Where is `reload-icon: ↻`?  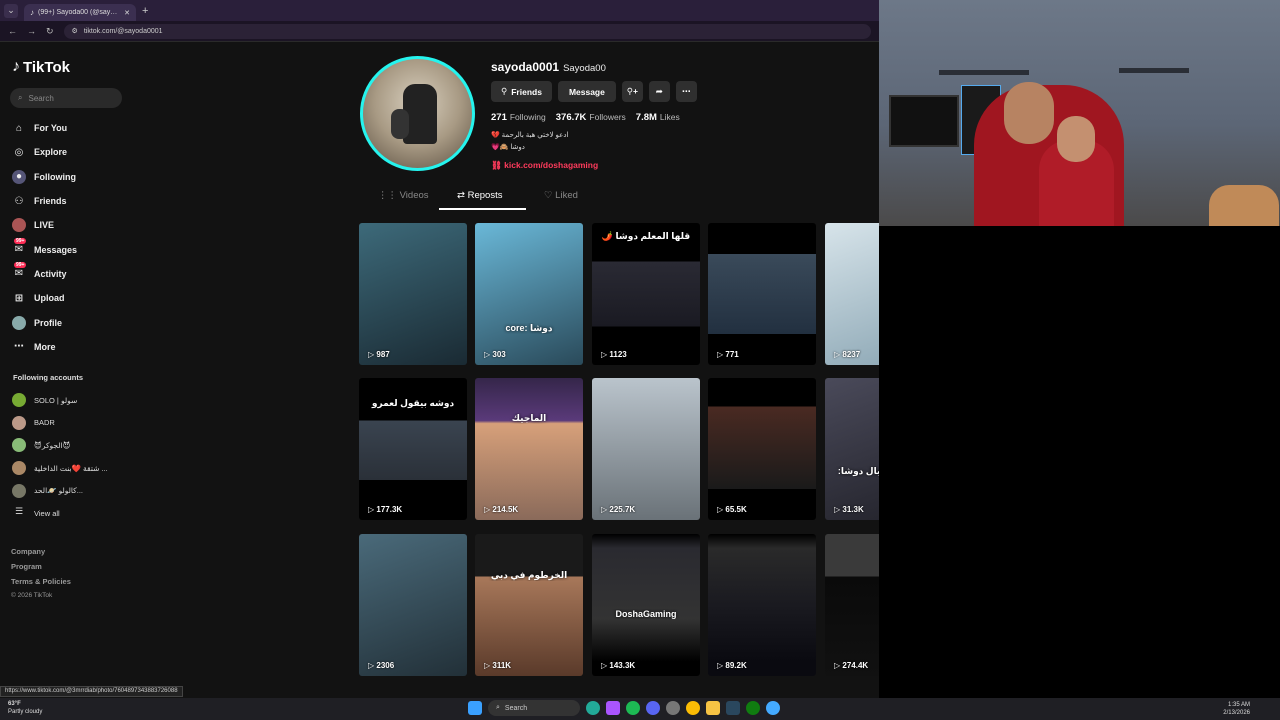
reload-icon: ↻ is located at coordinates (50, 31).